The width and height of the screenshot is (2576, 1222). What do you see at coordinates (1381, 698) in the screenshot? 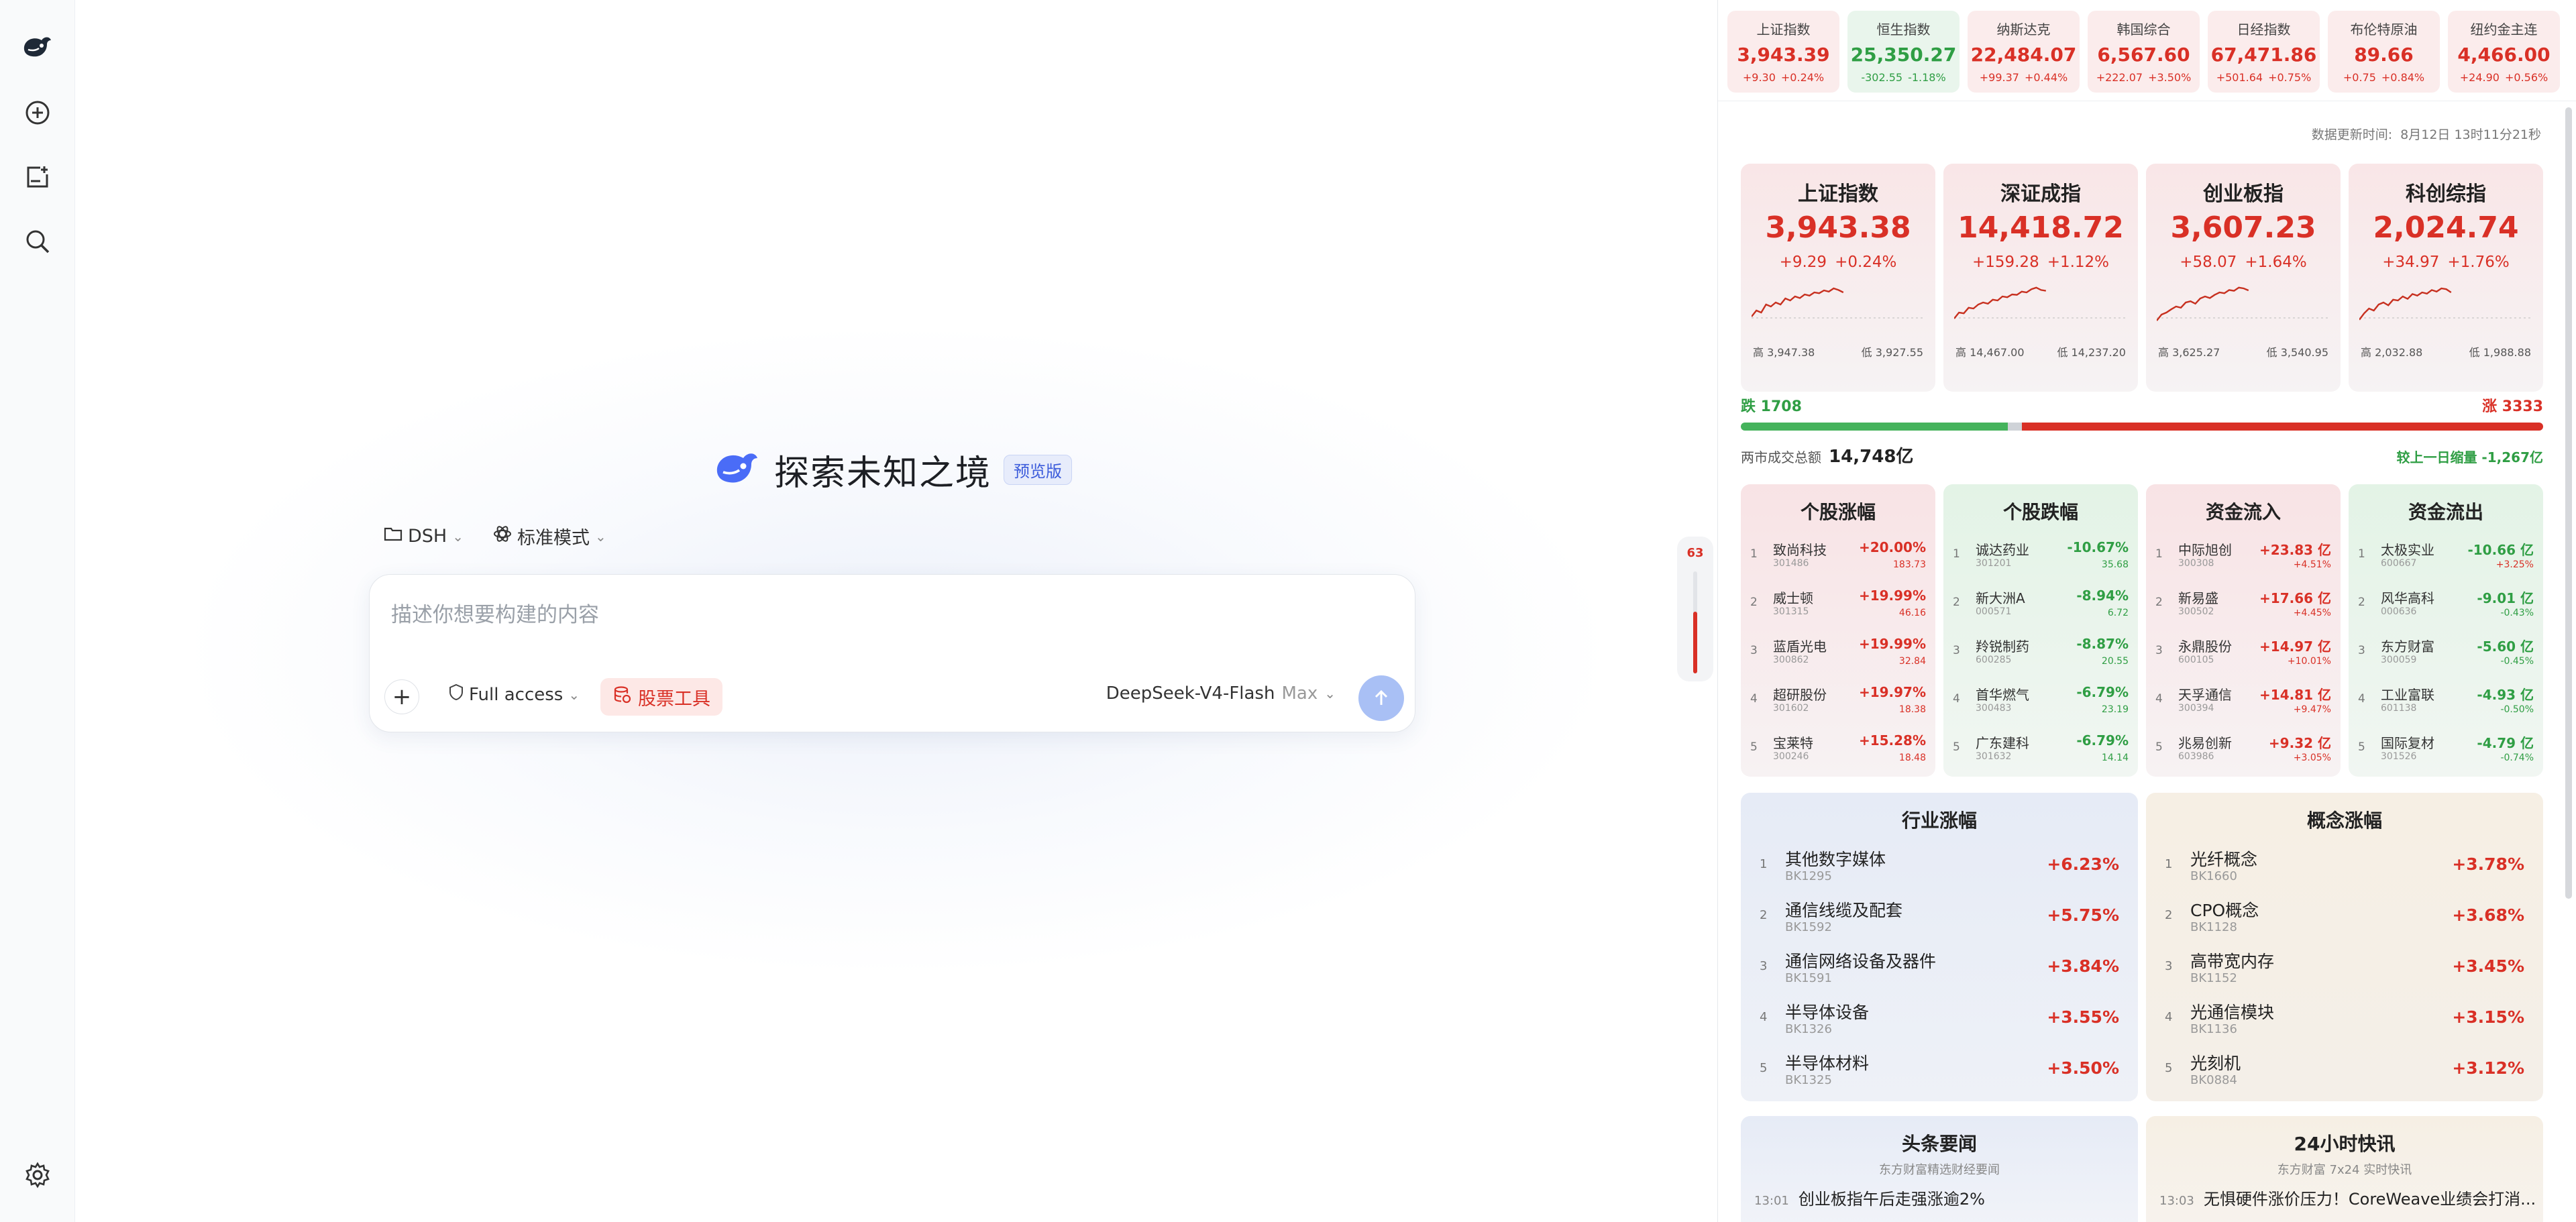
I see `send-button` at bounding box center [1381, 698].